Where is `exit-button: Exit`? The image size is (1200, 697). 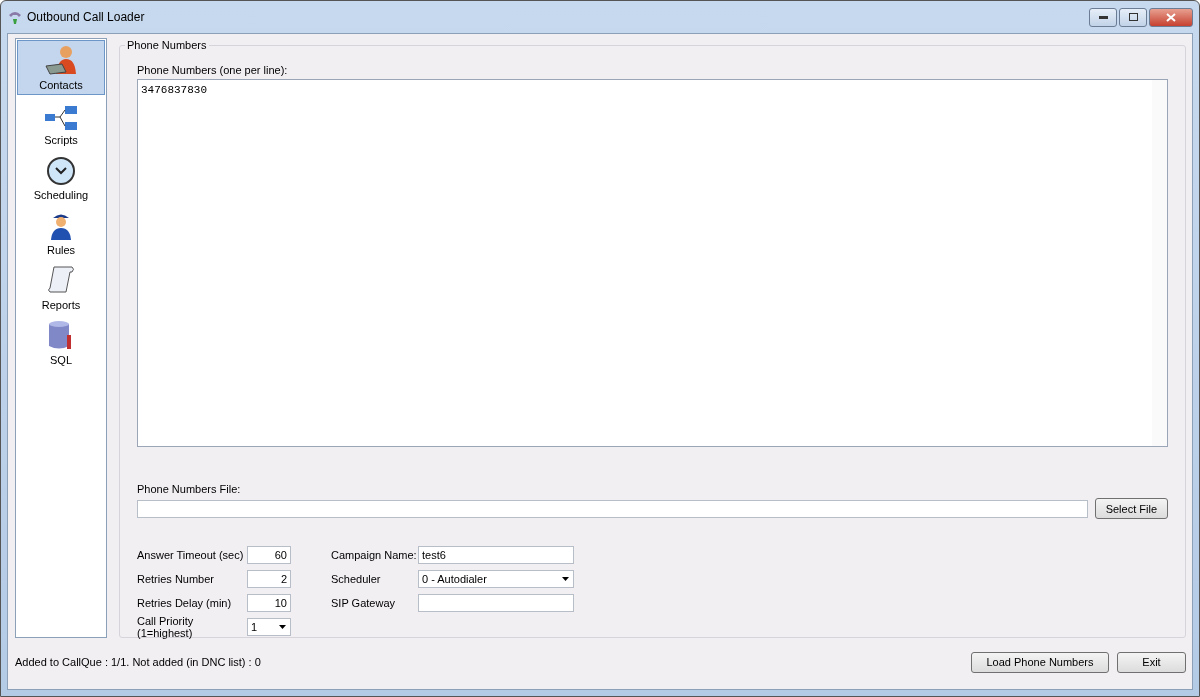
exit-button: Exit is located at coordinates (1151, 662).